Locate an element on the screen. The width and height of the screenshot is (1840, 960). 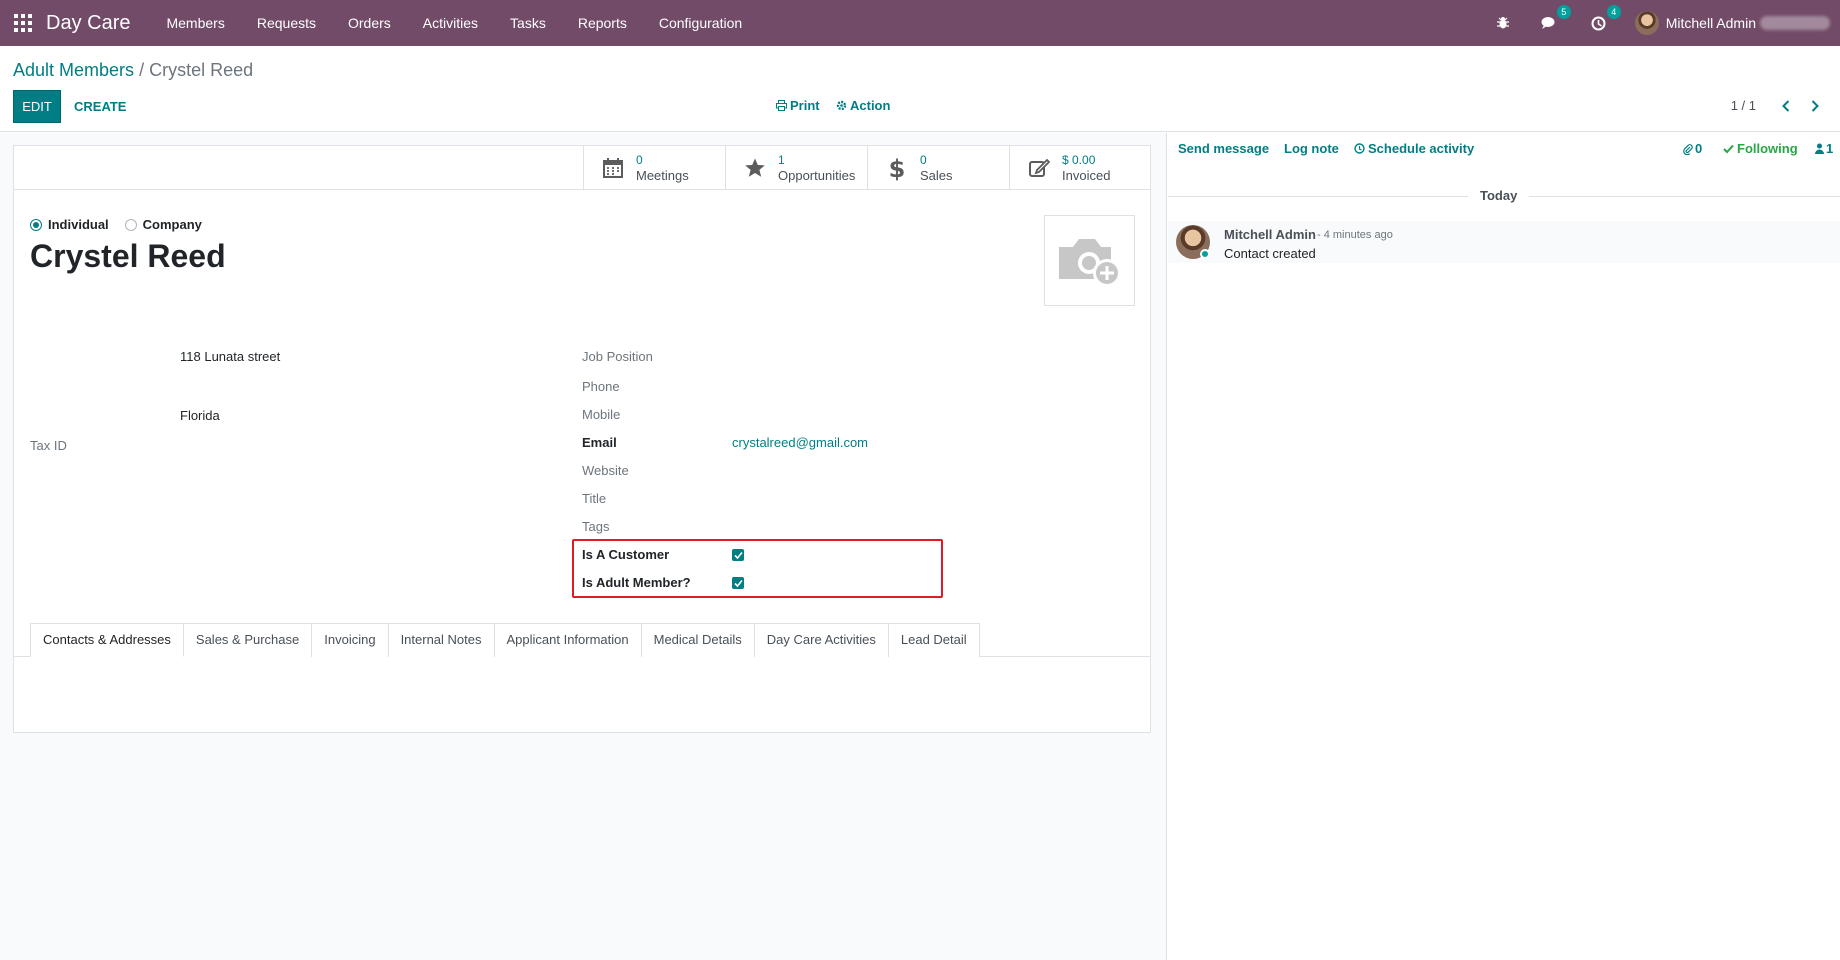
edit-icon is located at coordinates (1039, 168).